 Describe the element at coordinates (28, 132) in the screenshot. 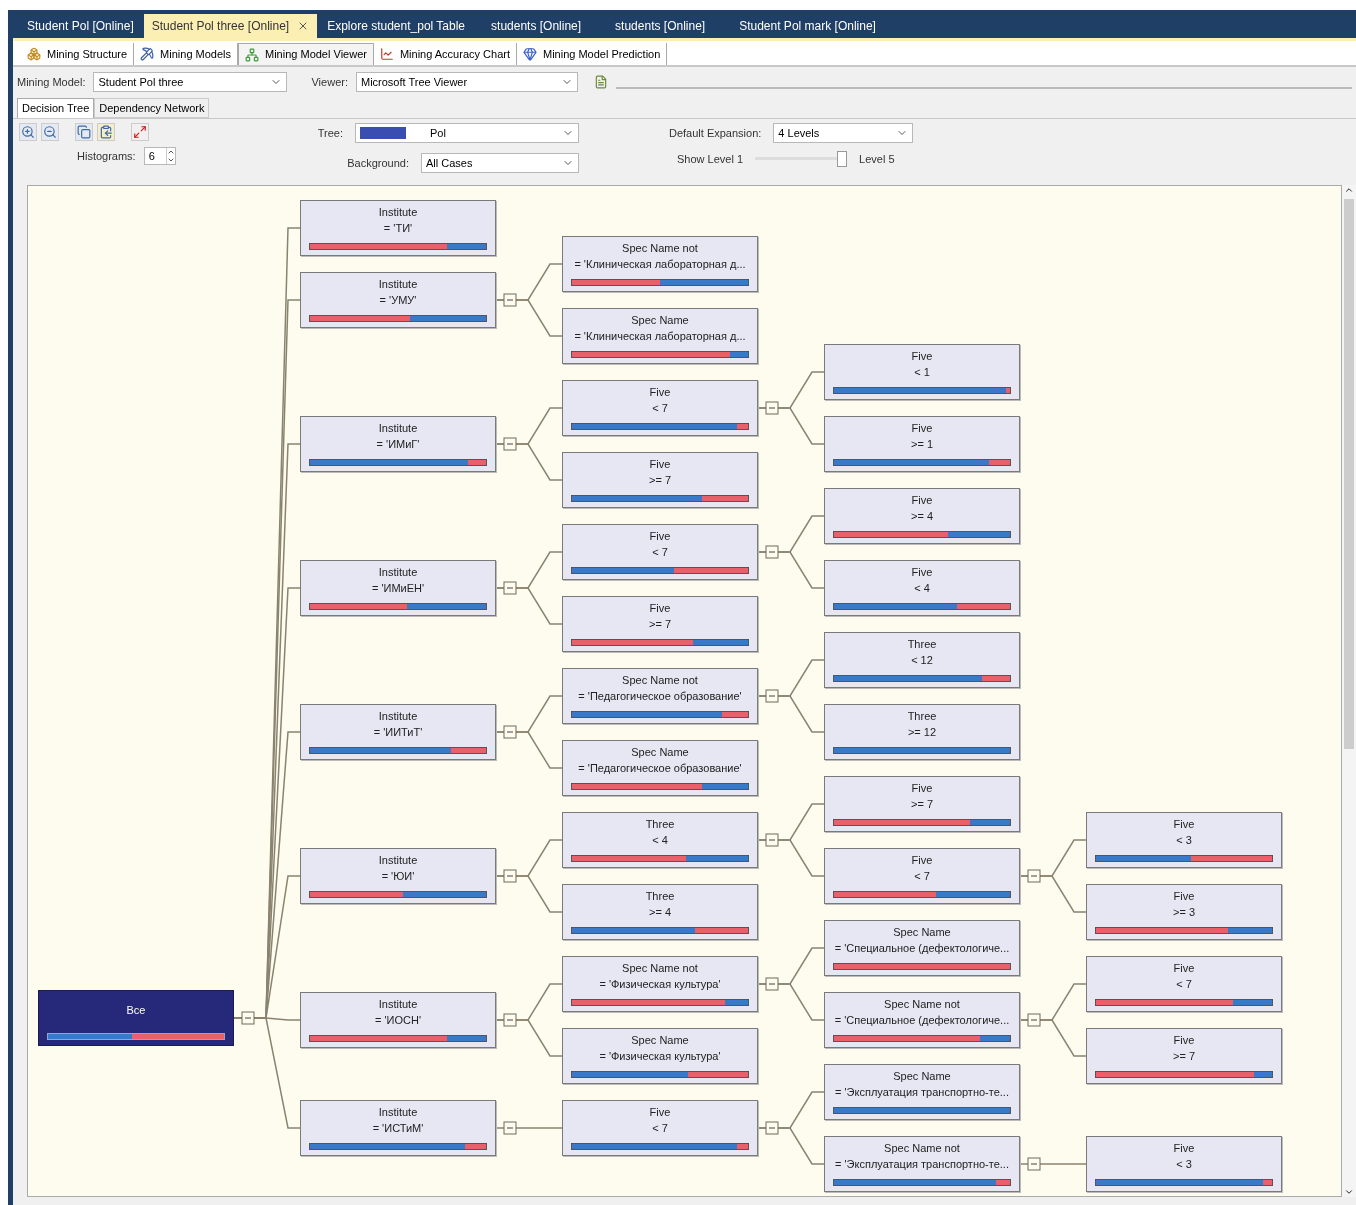

I see `zoom-in-icon` at that location.